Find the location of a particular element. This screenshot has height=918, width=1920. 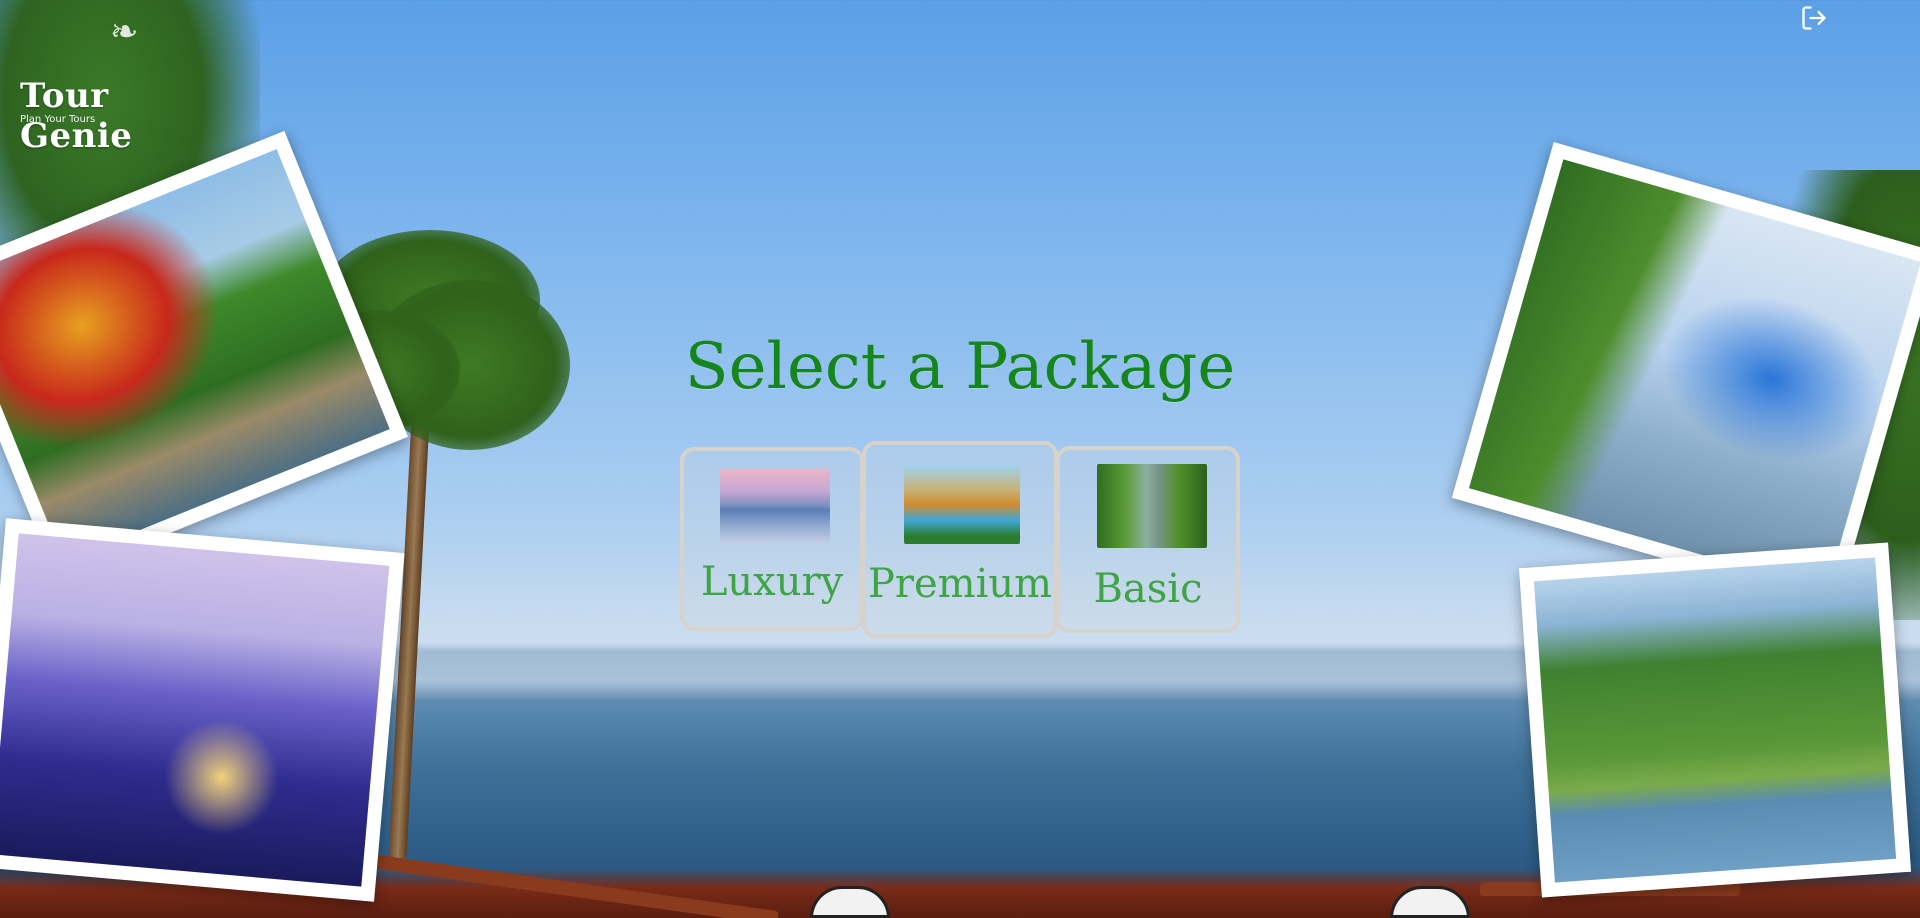

package-label-premium: Premium is located at coordinates (960, 584).